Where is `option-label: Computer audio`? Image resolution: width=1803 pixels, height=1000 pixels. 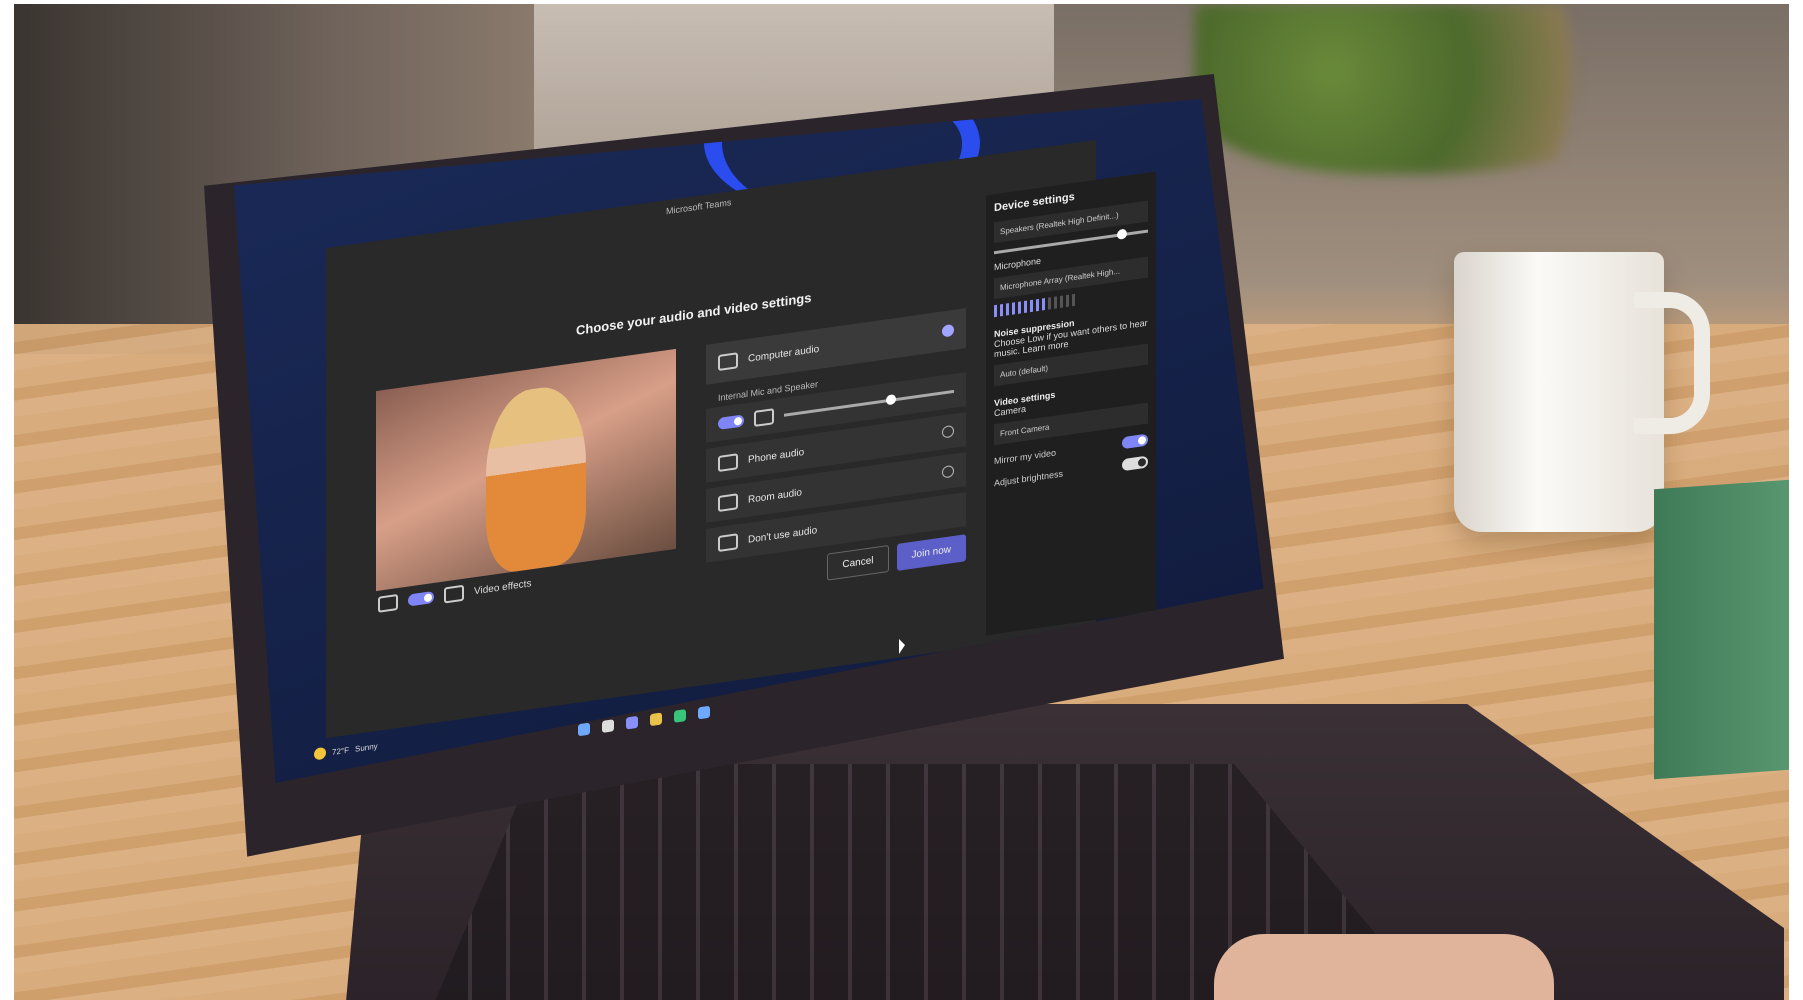
option-label: Computer audio is located at coordinates (784, 354).